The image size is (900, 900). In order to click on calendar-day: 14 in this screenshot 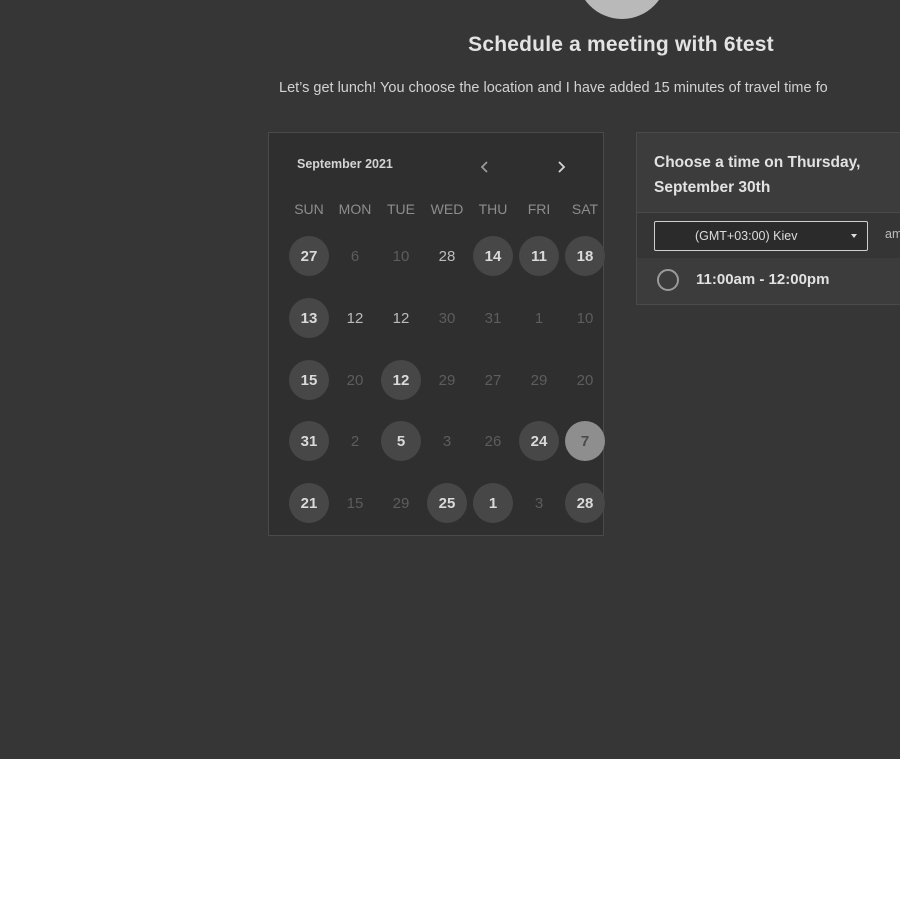, I will do `click(493, 256)`.